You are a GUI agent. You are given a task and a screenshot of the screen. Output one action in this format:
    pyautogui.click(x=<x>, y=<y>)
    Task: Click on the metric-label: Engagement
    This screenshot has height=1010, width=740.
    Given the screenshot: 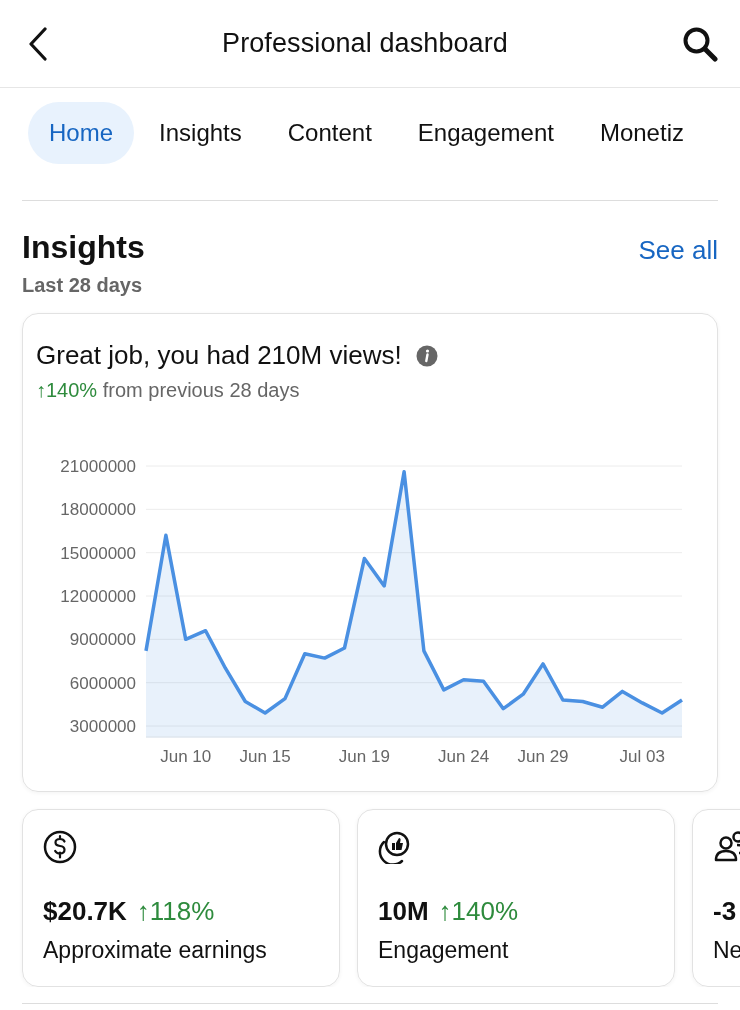 What is the action you would take?
    pyautogui.click(x=444, y=950)
    